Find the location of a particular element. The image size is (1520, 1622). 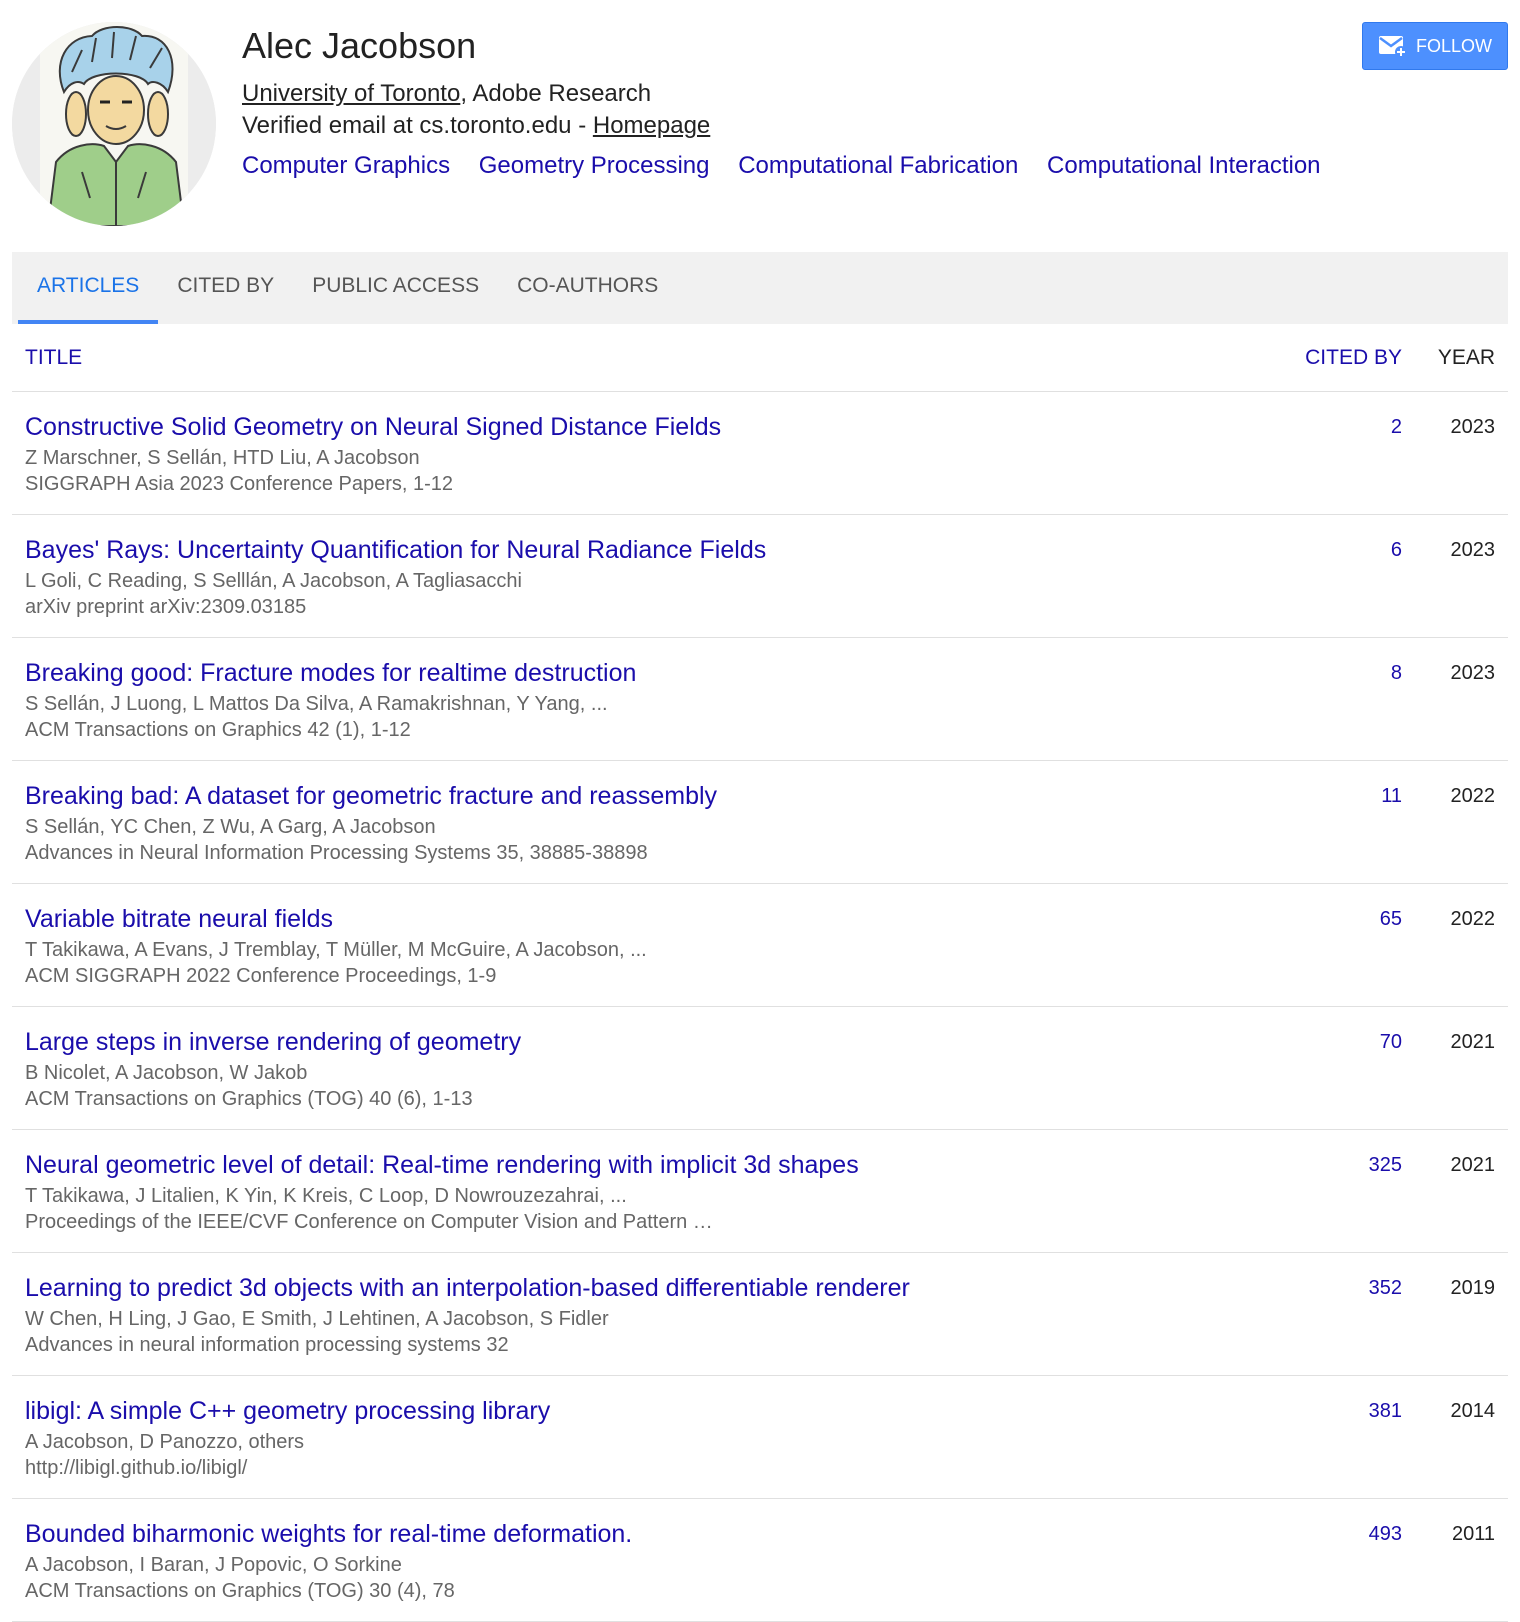

article-year: 2019 is located at coordinates (1473, 1288).